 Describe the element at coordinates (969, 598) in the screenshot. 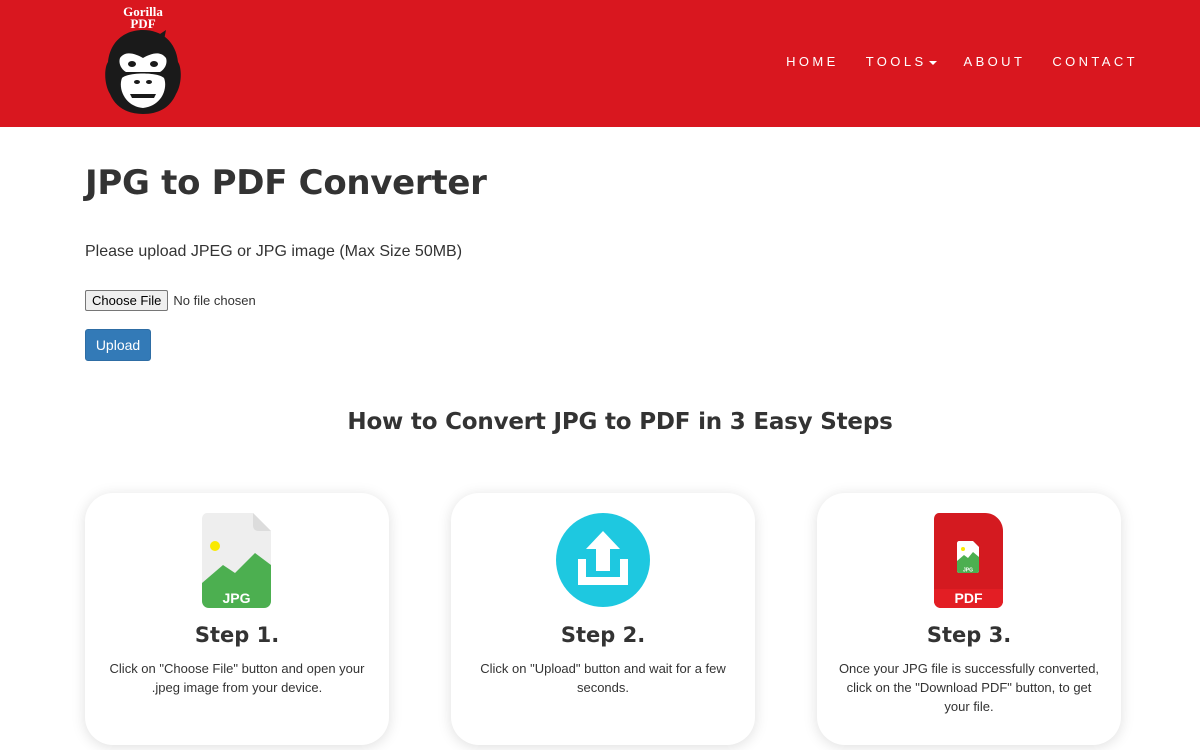

I see `pdf-icon-label: PDF` at that location.